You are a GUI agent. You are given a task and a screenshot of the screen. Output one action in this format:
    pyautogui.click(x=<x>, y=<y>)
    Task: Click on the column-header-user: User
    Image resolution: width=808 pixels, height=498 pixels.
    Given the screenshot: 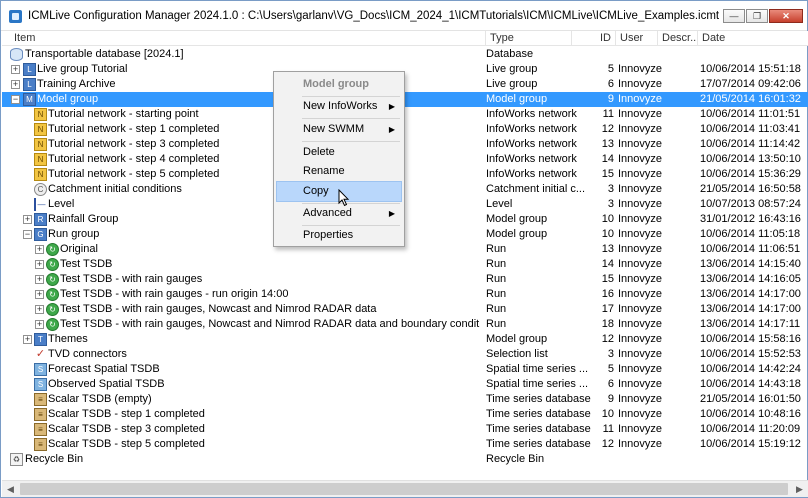 What is the action you would take?
    pyautogui.click(x=637, y=38)
    